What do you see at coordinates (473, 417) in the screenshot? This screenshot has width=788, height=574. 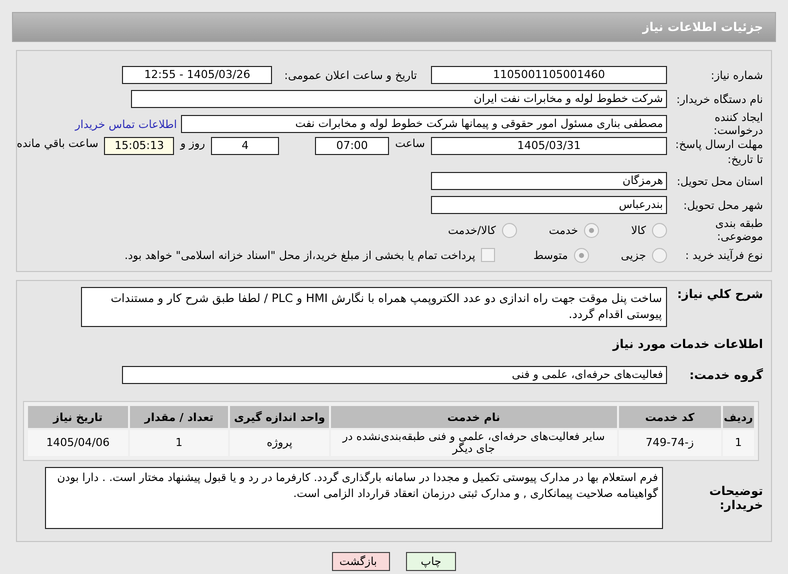 I see `column-header: نام خدمت` at bounding box center [473, 417].